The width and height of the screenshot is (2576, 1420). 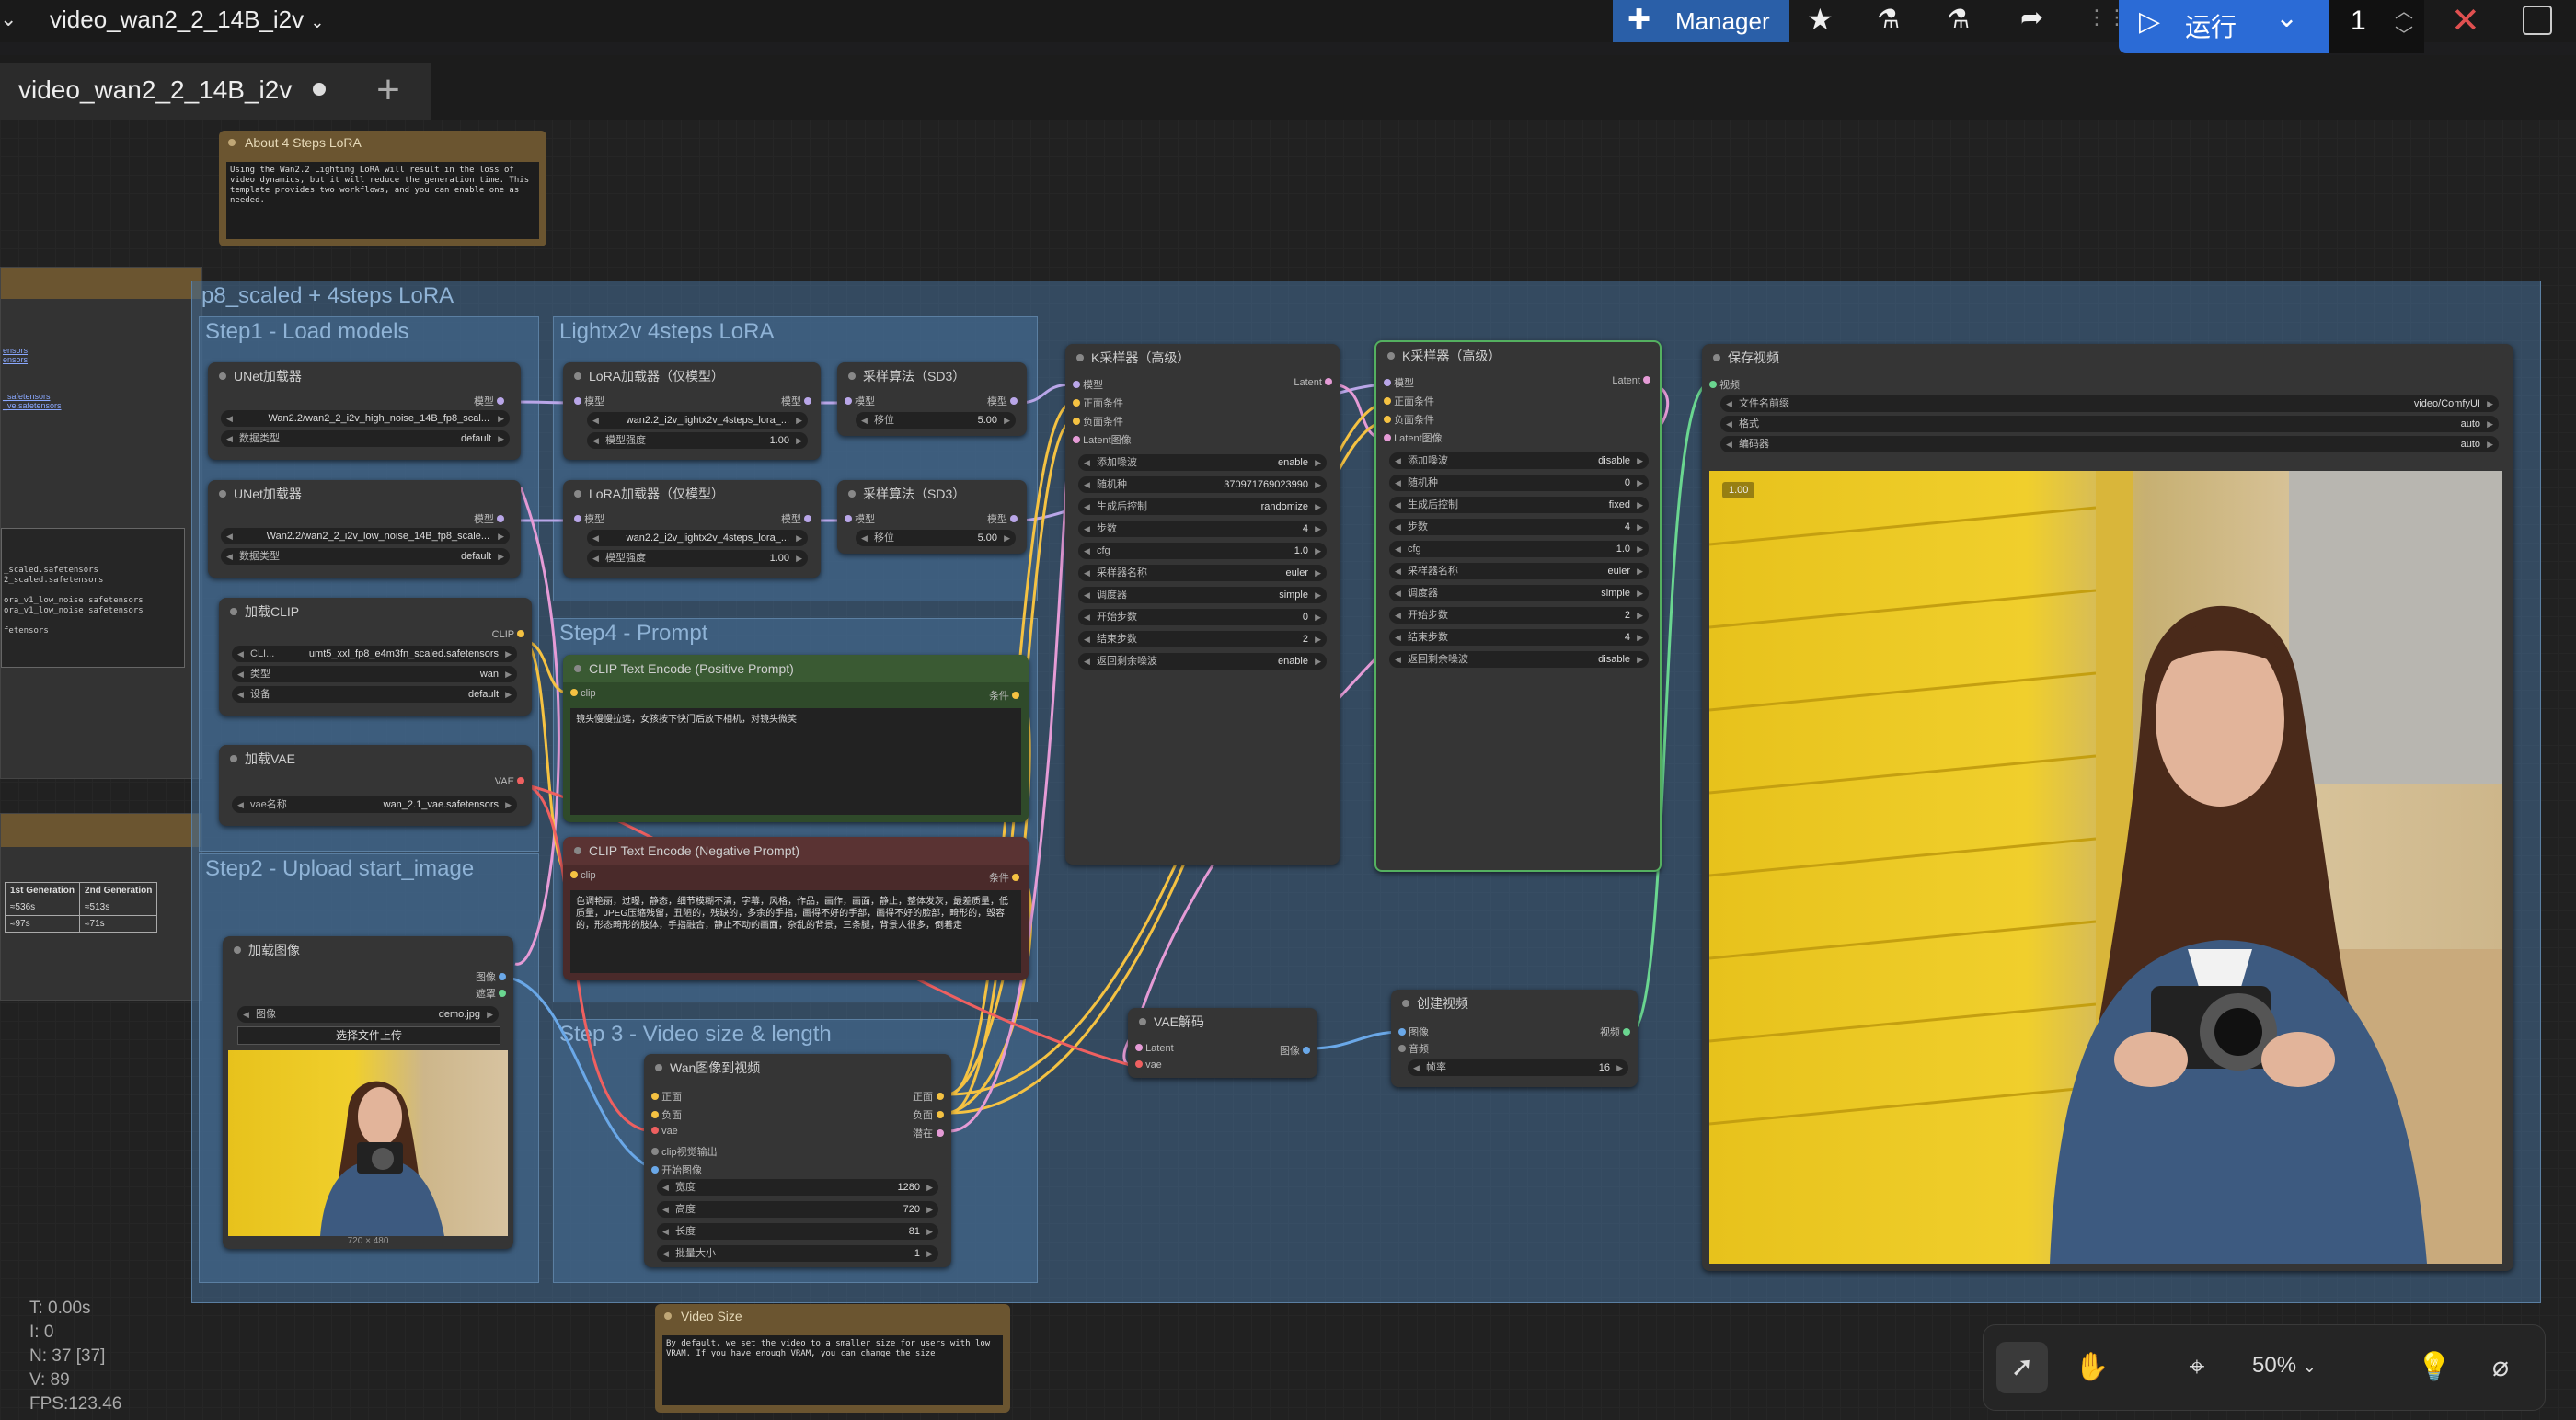 I want to click on input-images: 图像, so click(x=1413, y=1032).